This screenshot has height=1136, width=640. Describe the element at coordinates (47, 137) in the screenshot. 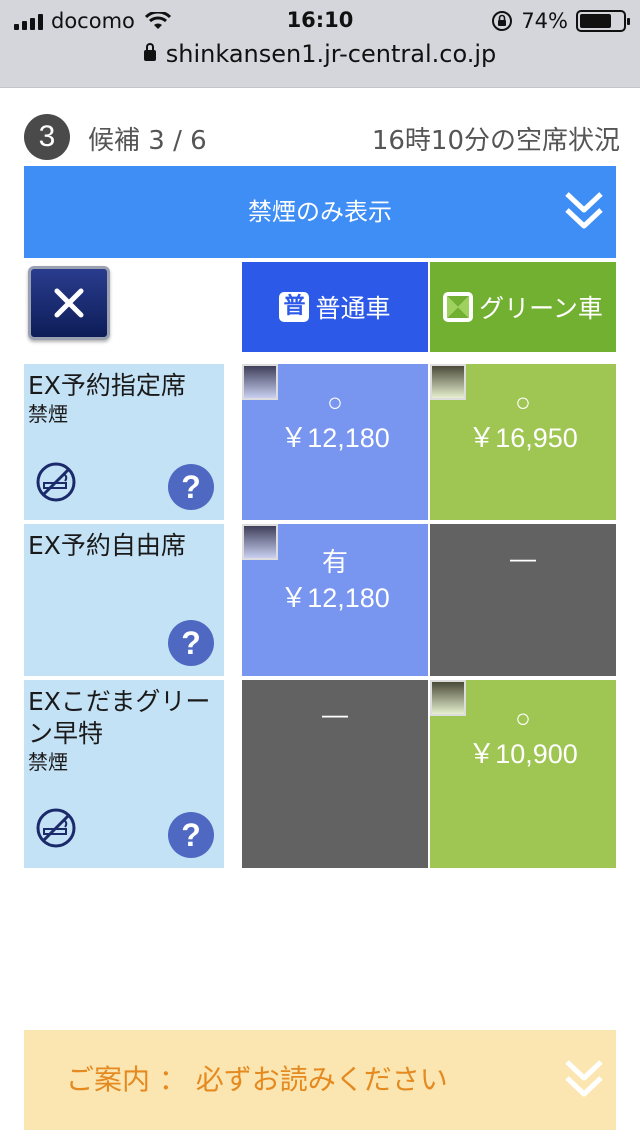

I see `step-number: 3` at that location.